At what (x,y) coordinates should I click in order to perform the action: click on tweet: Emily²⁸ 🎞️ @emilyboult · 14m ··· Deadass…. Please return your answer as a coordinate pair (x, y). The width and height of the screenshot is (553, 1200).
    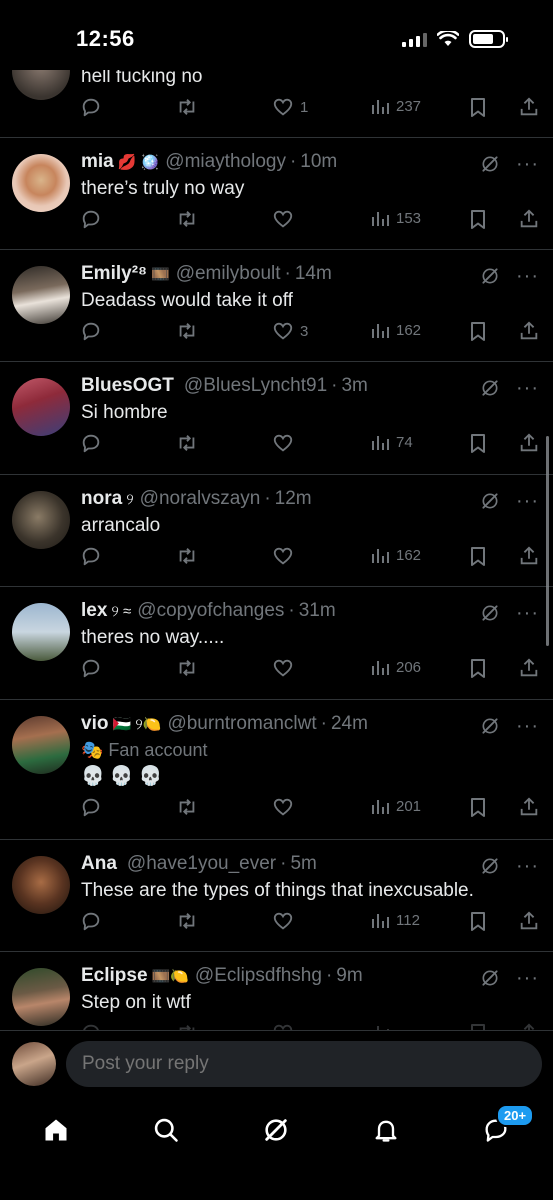
    Looking at the image, I should click on (276, 306).